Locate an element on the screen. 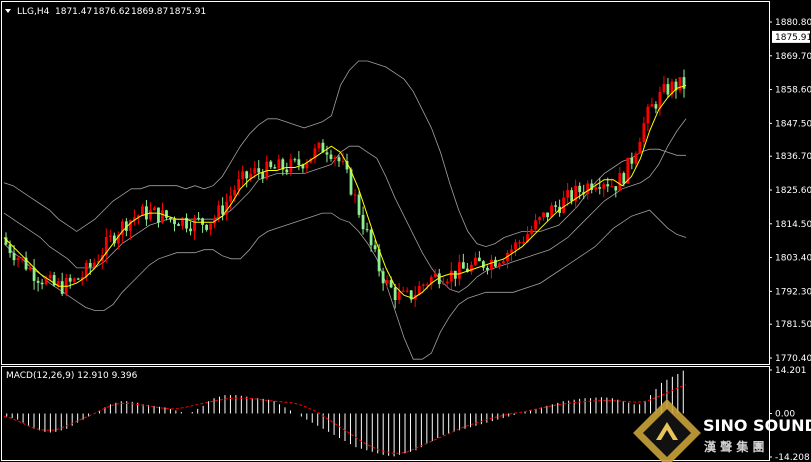 This screenshot has height=462, width=811. macd-tick-label: 14.201 is located at coordinates (791, 371).